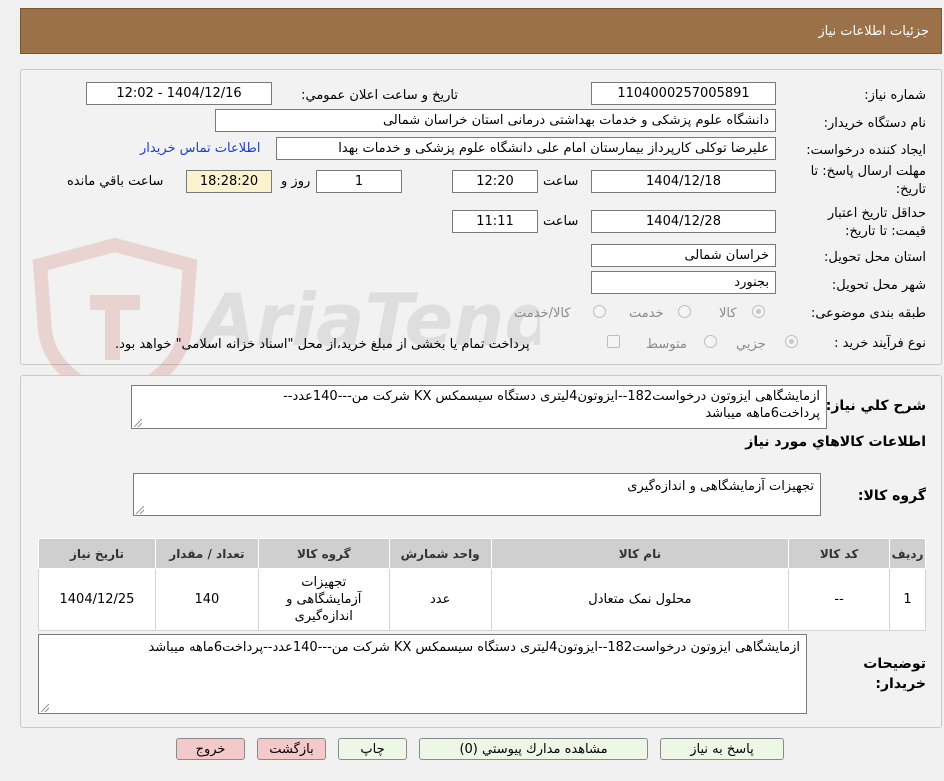 The image size is (944, 781). What do you see at coordinates (481, 31) in the screenshot?
I see `page-header: جزئیات اطلاعات نیاز` at bounding box center [481, 31].